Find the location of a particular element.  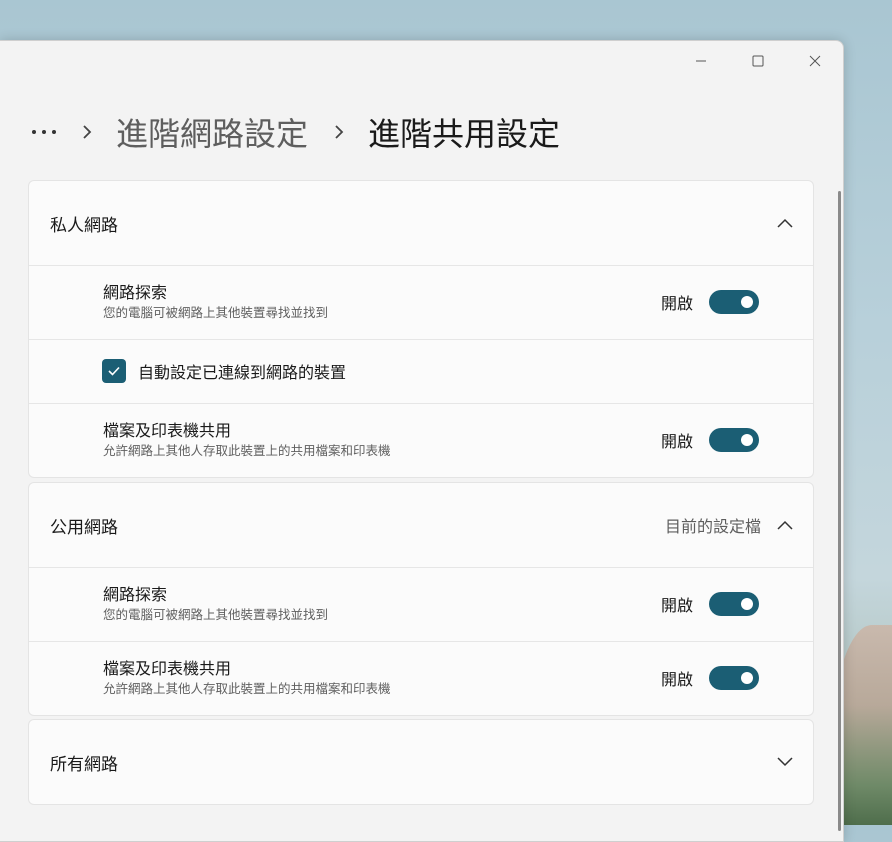

close-icon is located at coordinates (814, 61).